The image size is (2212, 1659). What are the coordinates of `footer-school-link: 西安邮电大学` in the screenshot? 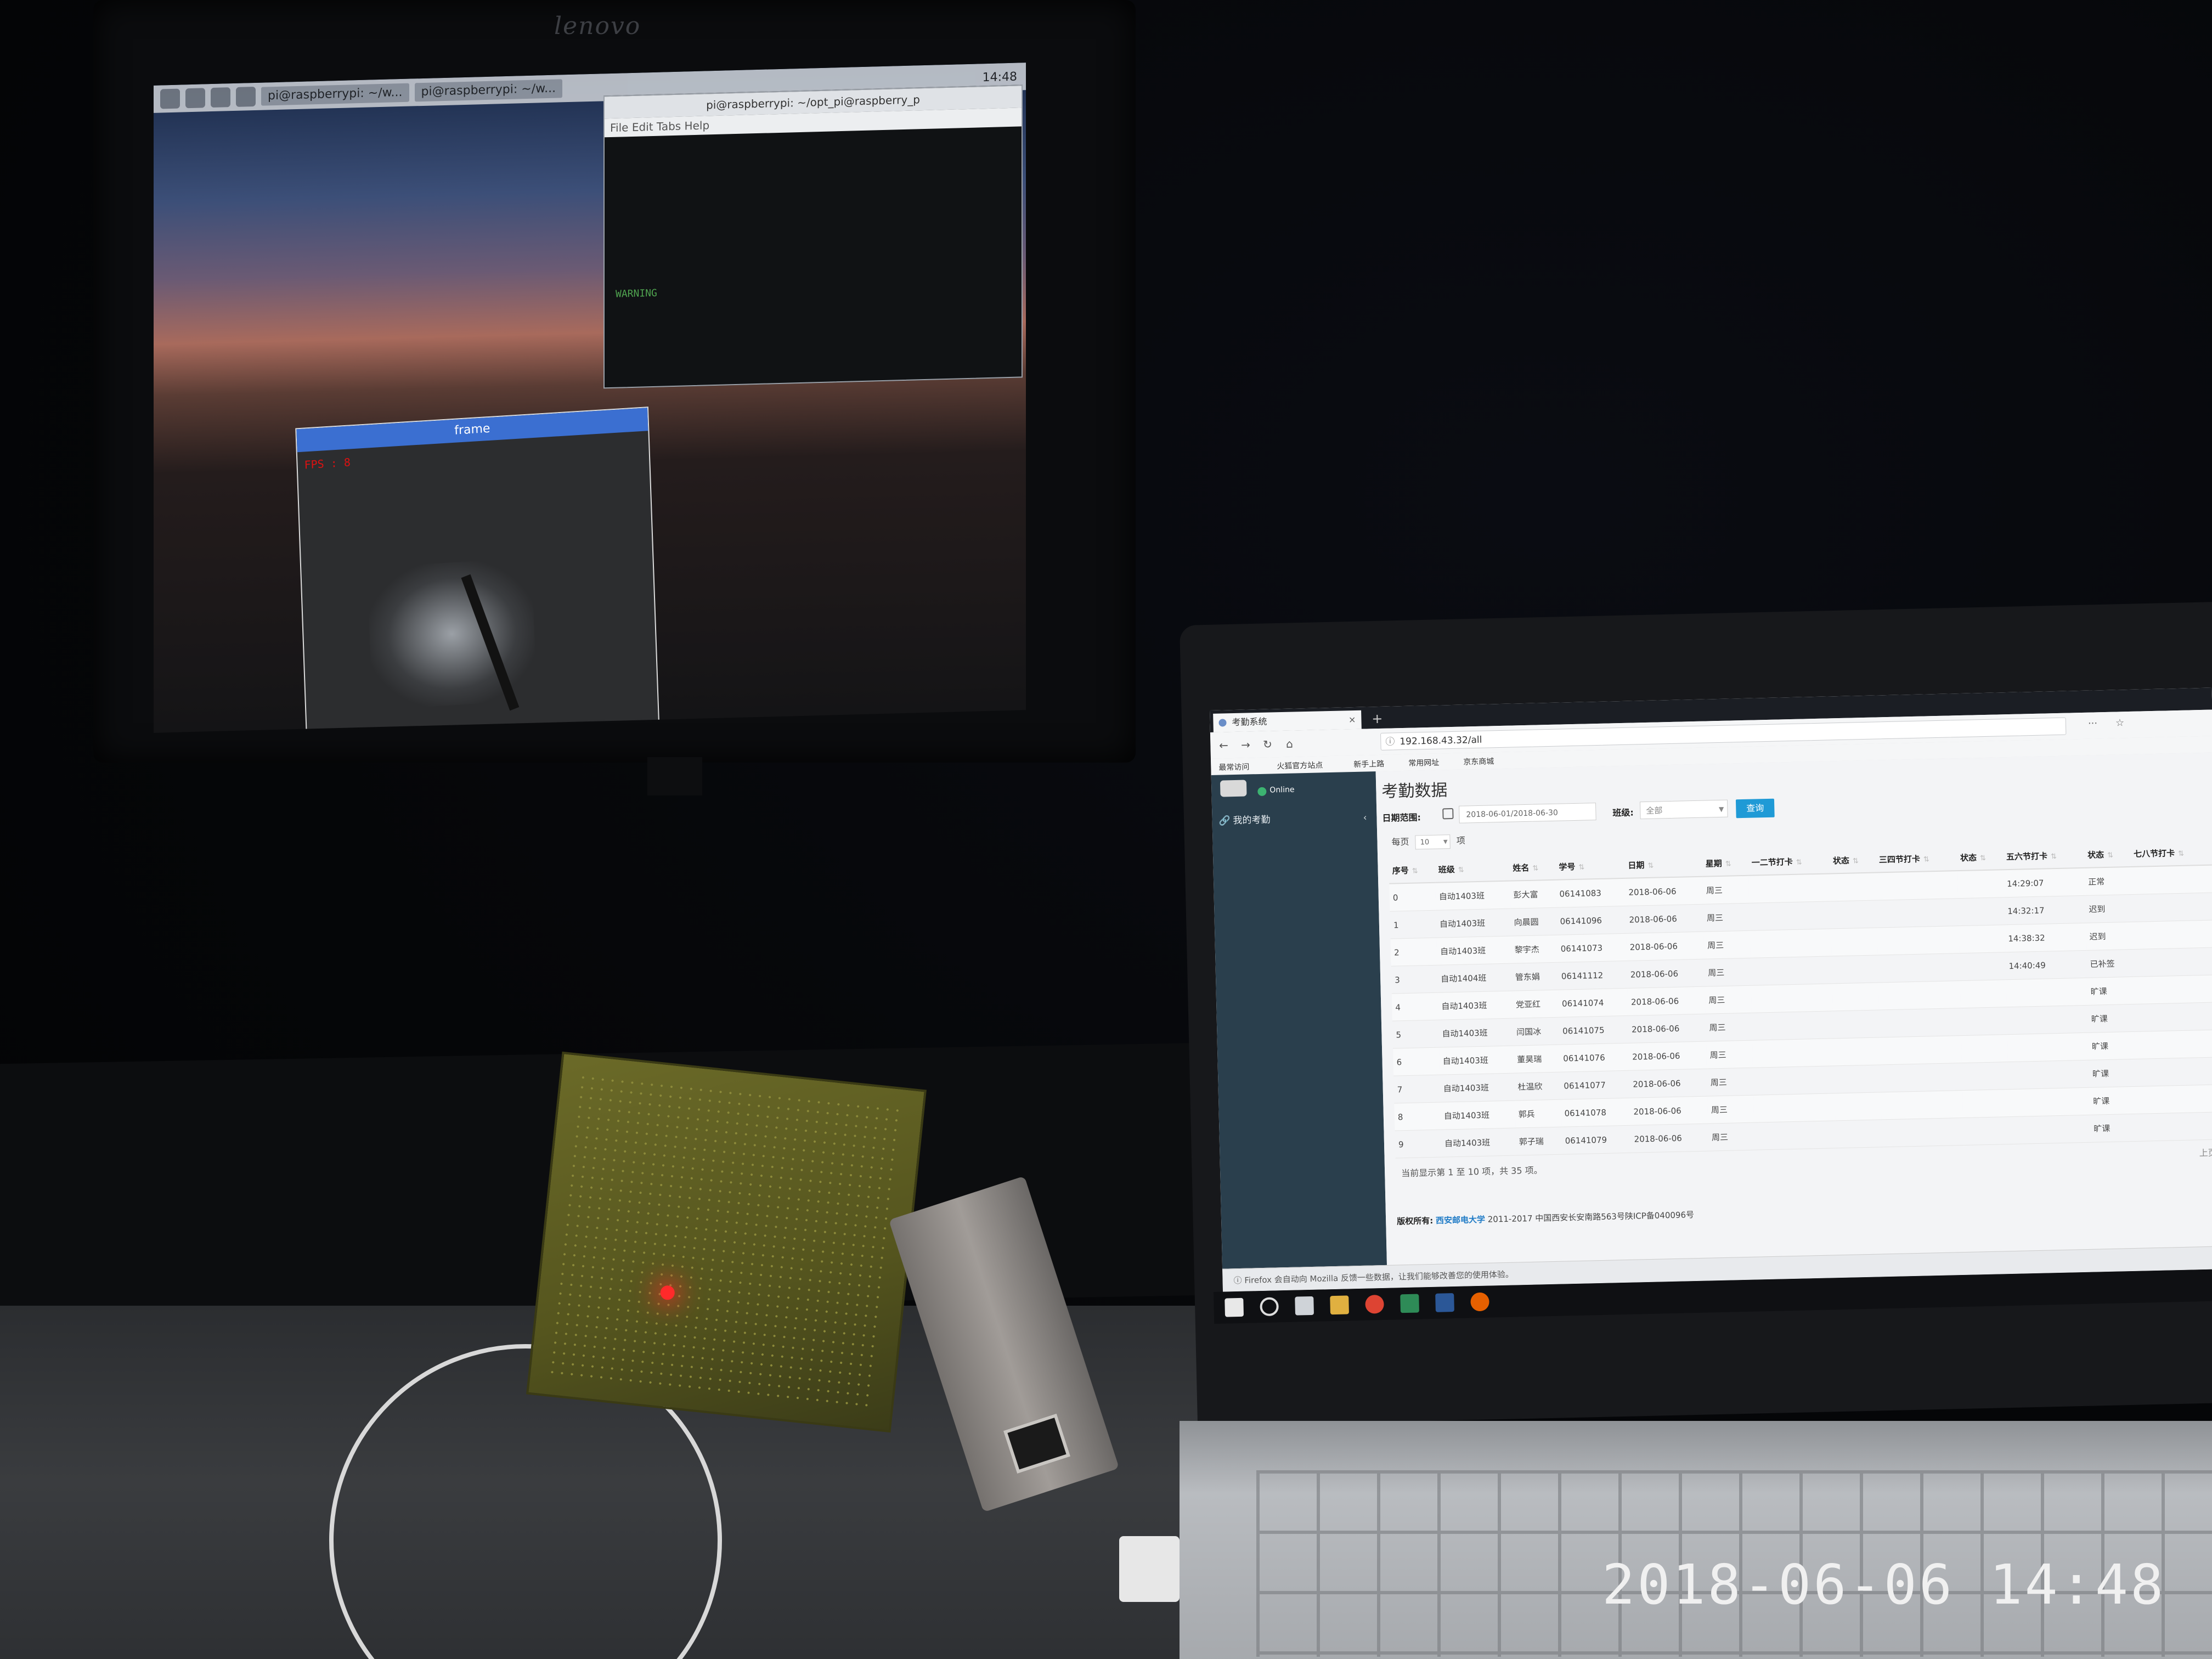 It's located at (1461, 1221).